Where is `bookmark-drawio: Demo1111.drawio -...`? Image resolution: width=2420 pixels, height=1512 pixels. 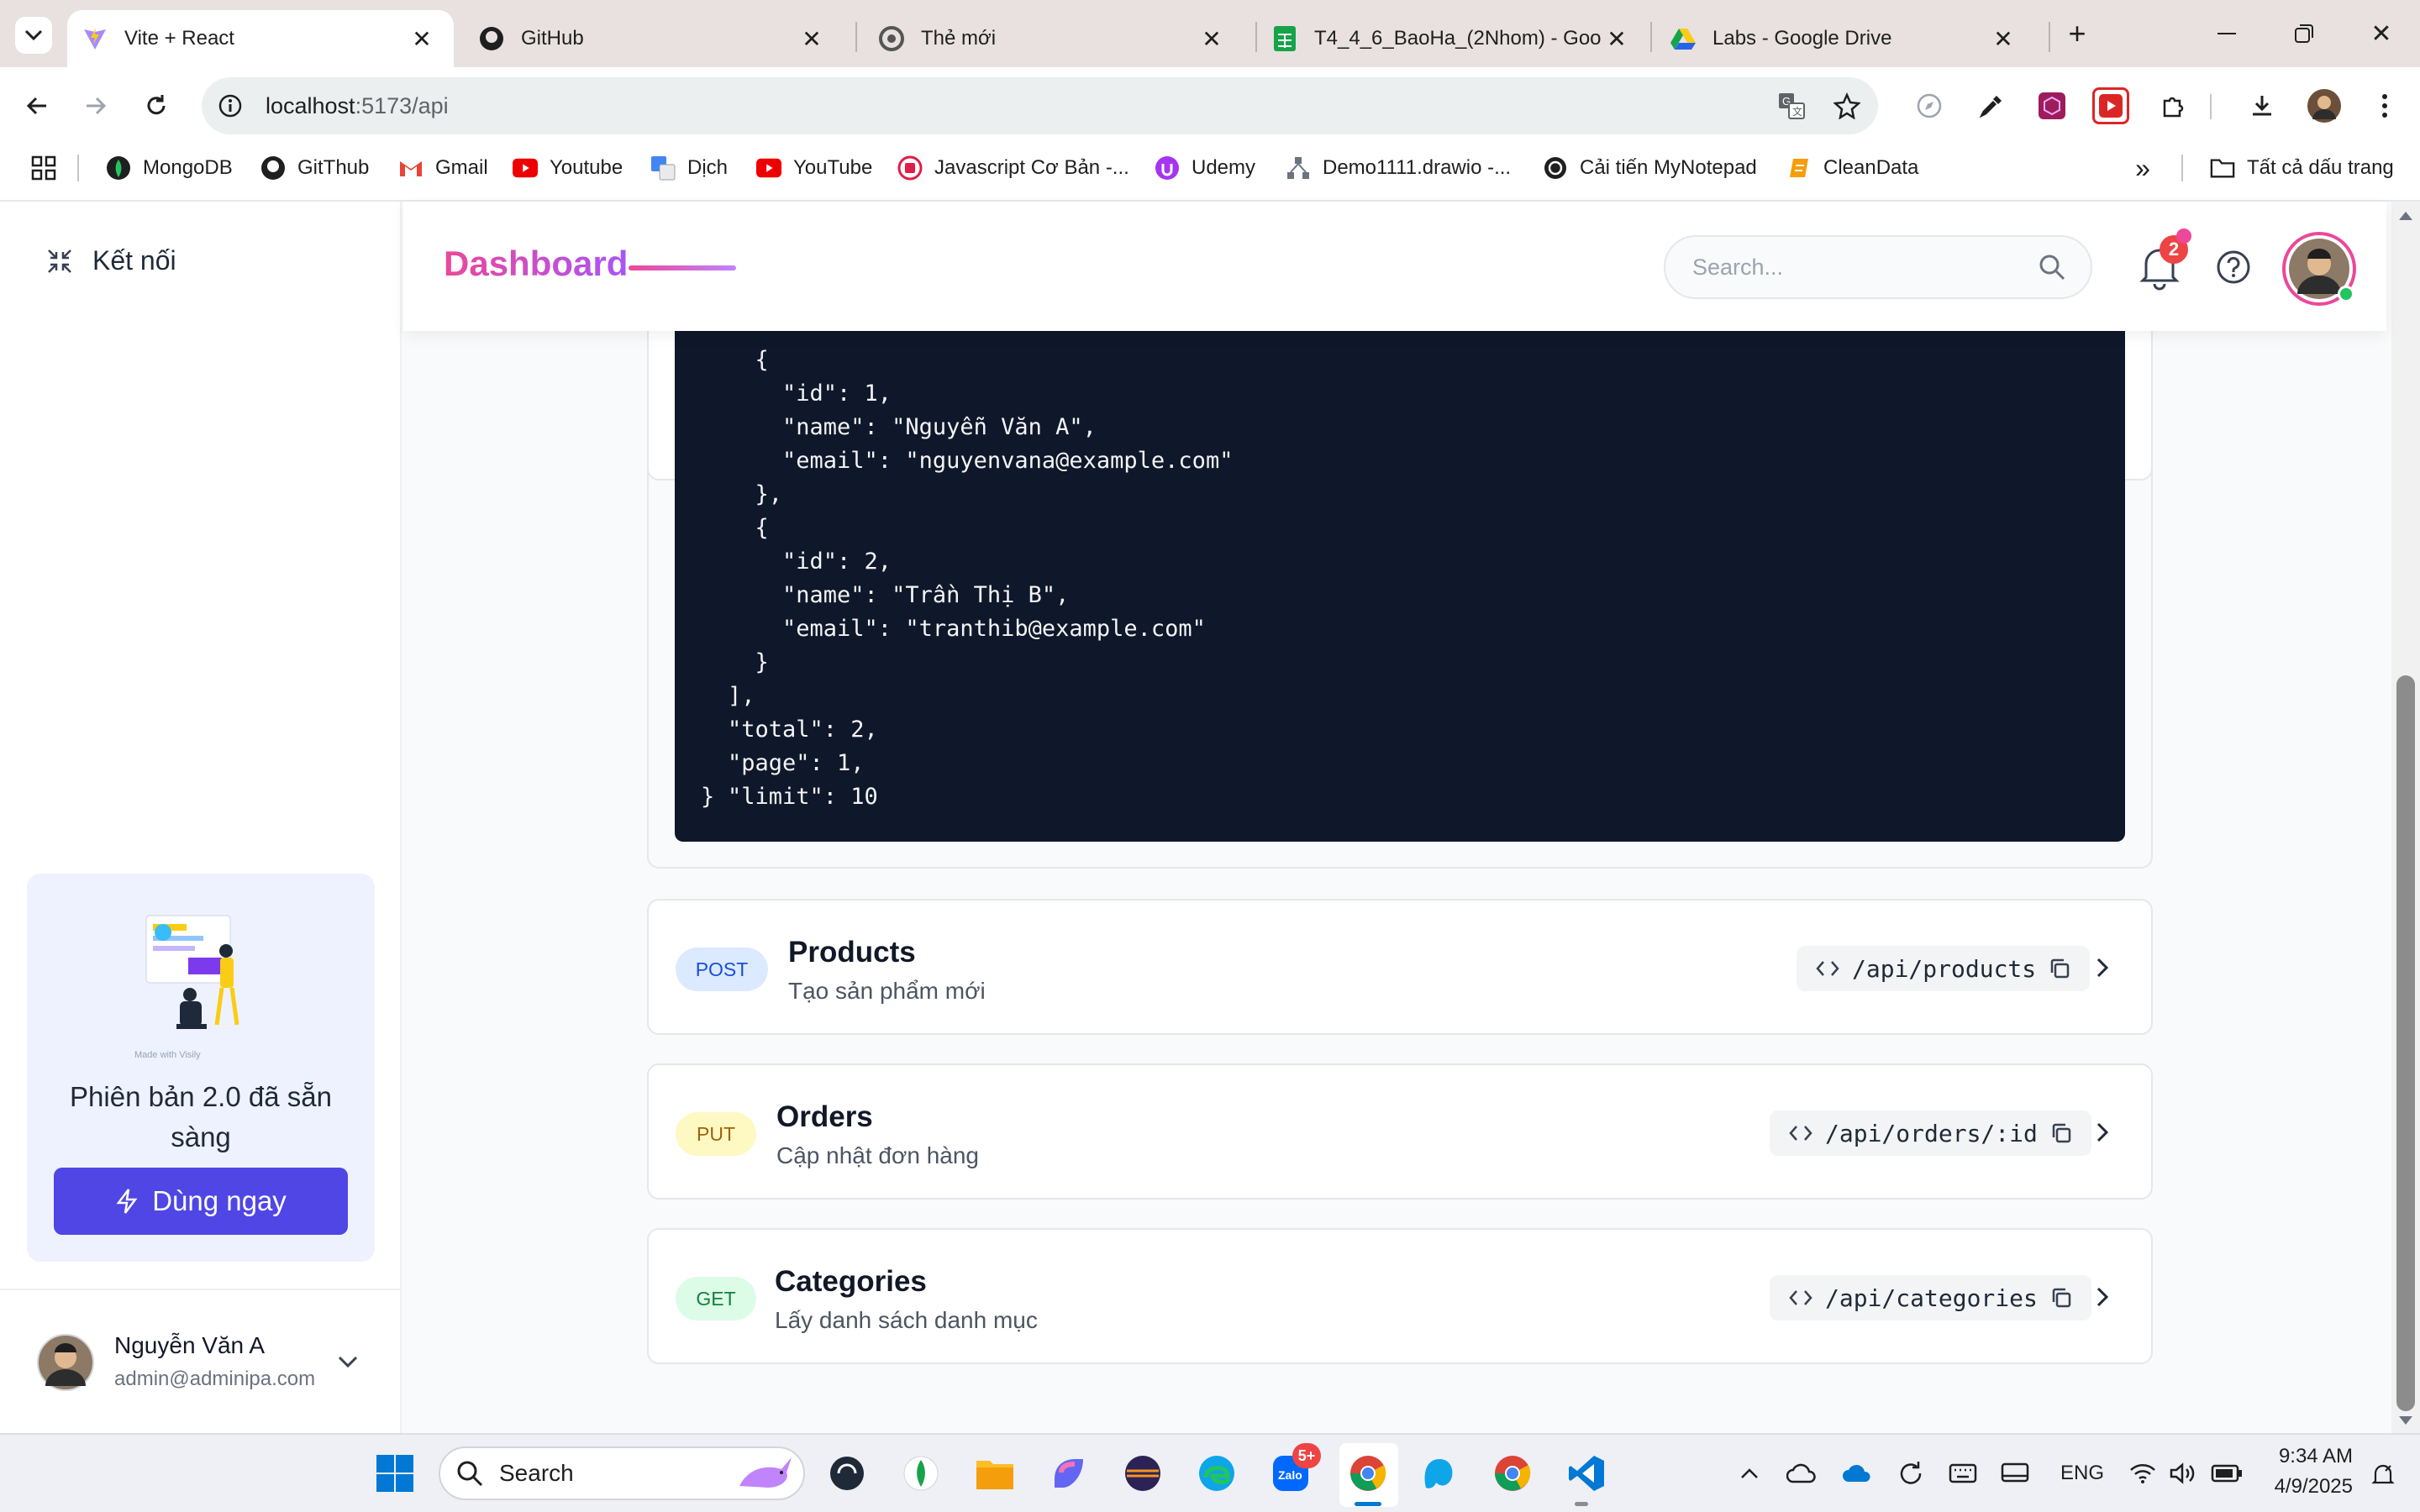 bookmark-drawio: Demo1111.drawio -... is located at coordinates (1398, 168).